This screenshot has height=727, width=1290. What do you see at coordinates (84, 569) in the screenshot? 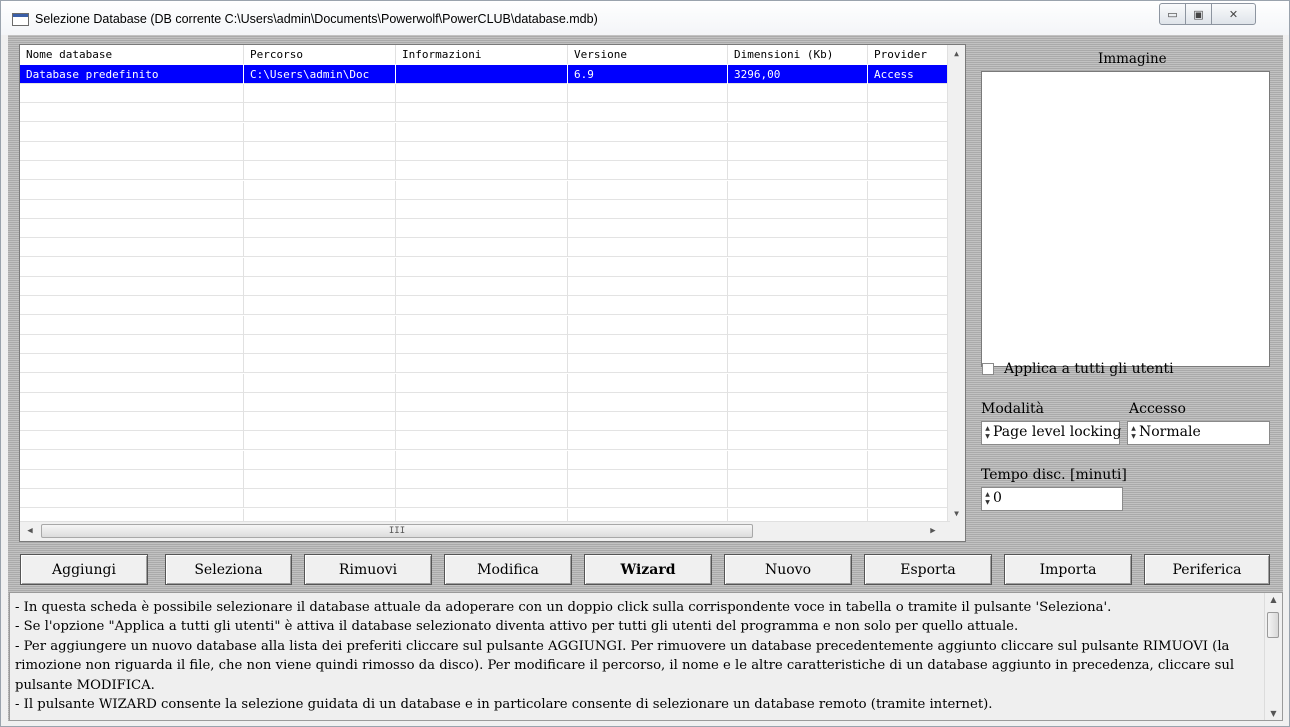
I see `aggiungi-button: Aggiungi` at bounding box center [84, 569].